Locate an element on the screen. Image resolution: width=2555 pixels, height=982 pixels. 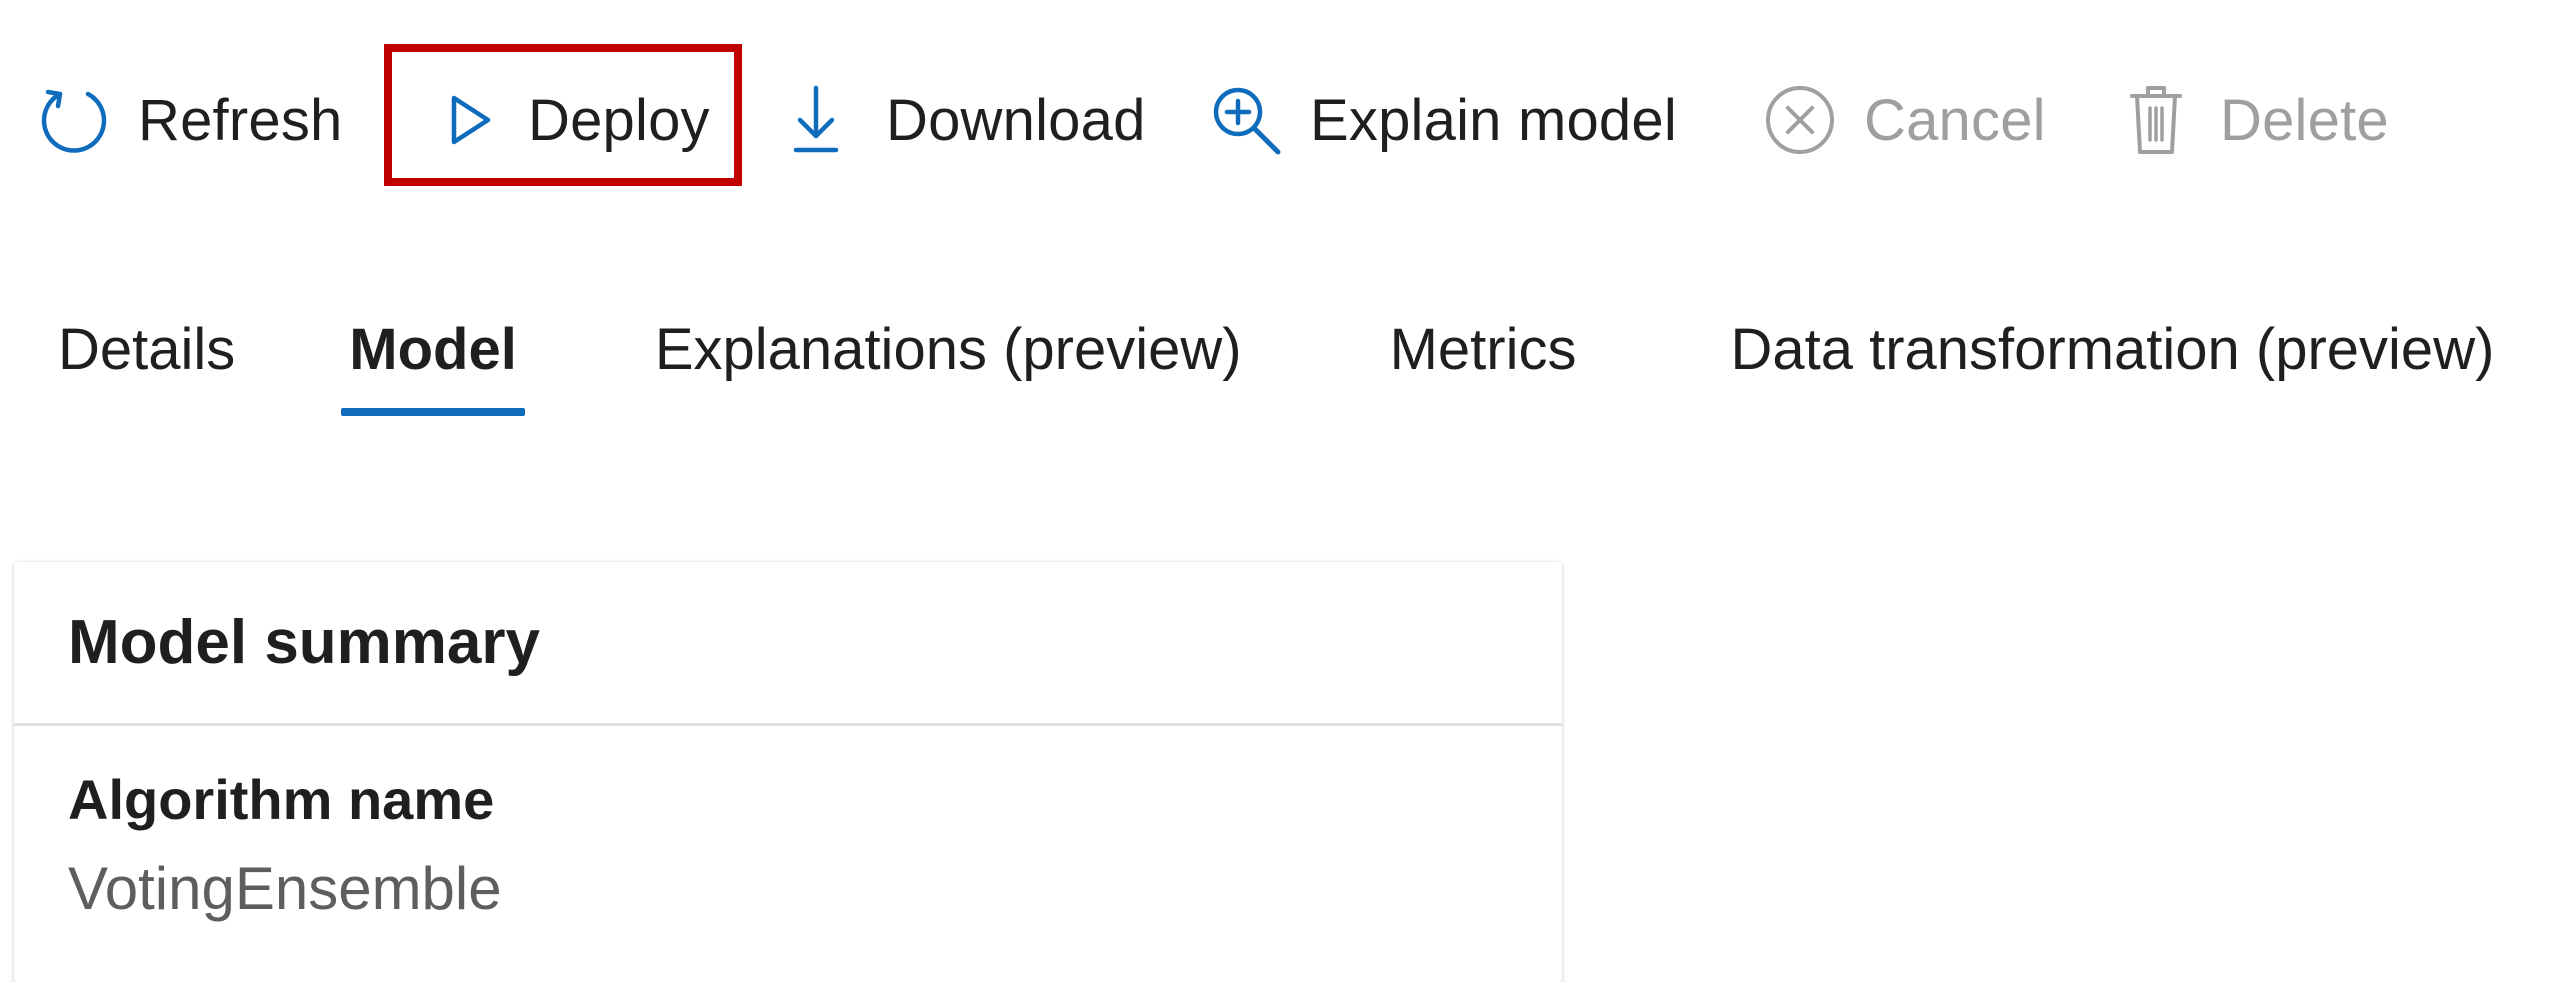
explain-model-button: Explain model is located at coordinates (1483, 120).